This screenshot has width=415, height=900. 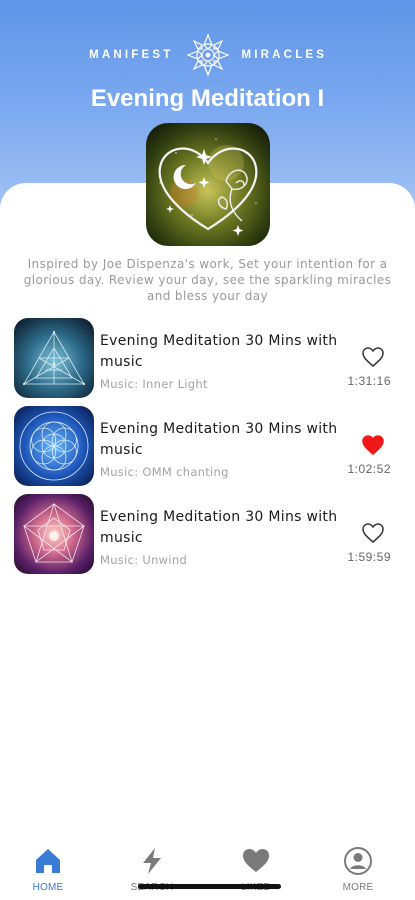 What do you see at coordinates (369, 469) in the screenshot?
I see `track-duration: 1:02:52` at bounding box center [369, 469].